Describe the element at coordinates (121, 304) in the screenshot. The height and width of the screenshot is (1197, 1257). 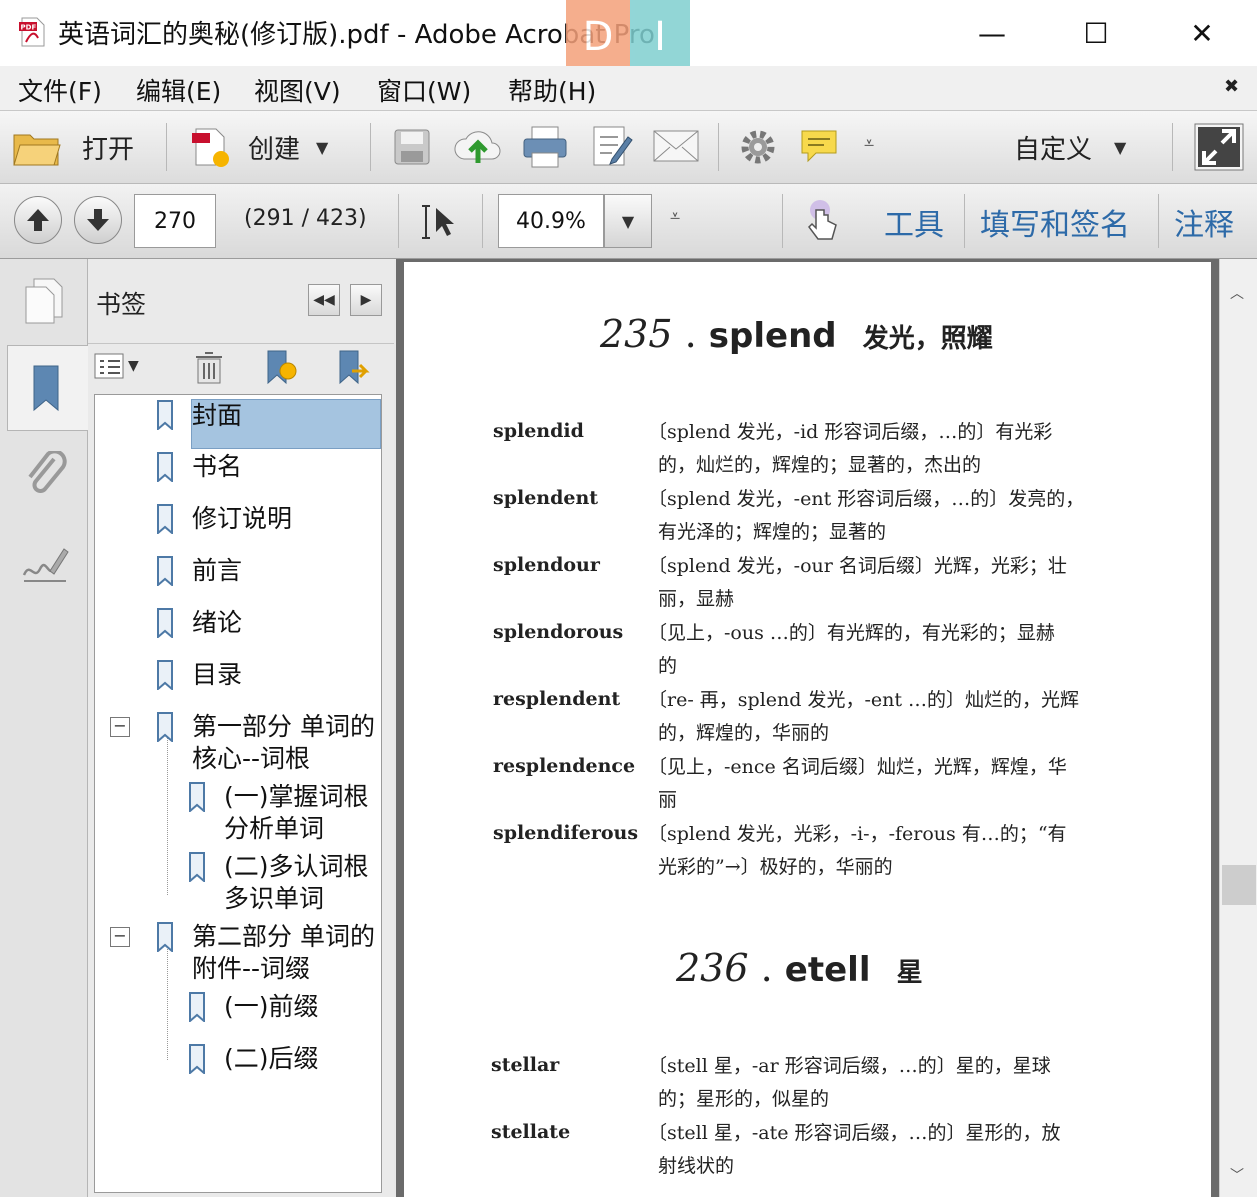
I see `bookmarks-panel-title: 书签` at that location.